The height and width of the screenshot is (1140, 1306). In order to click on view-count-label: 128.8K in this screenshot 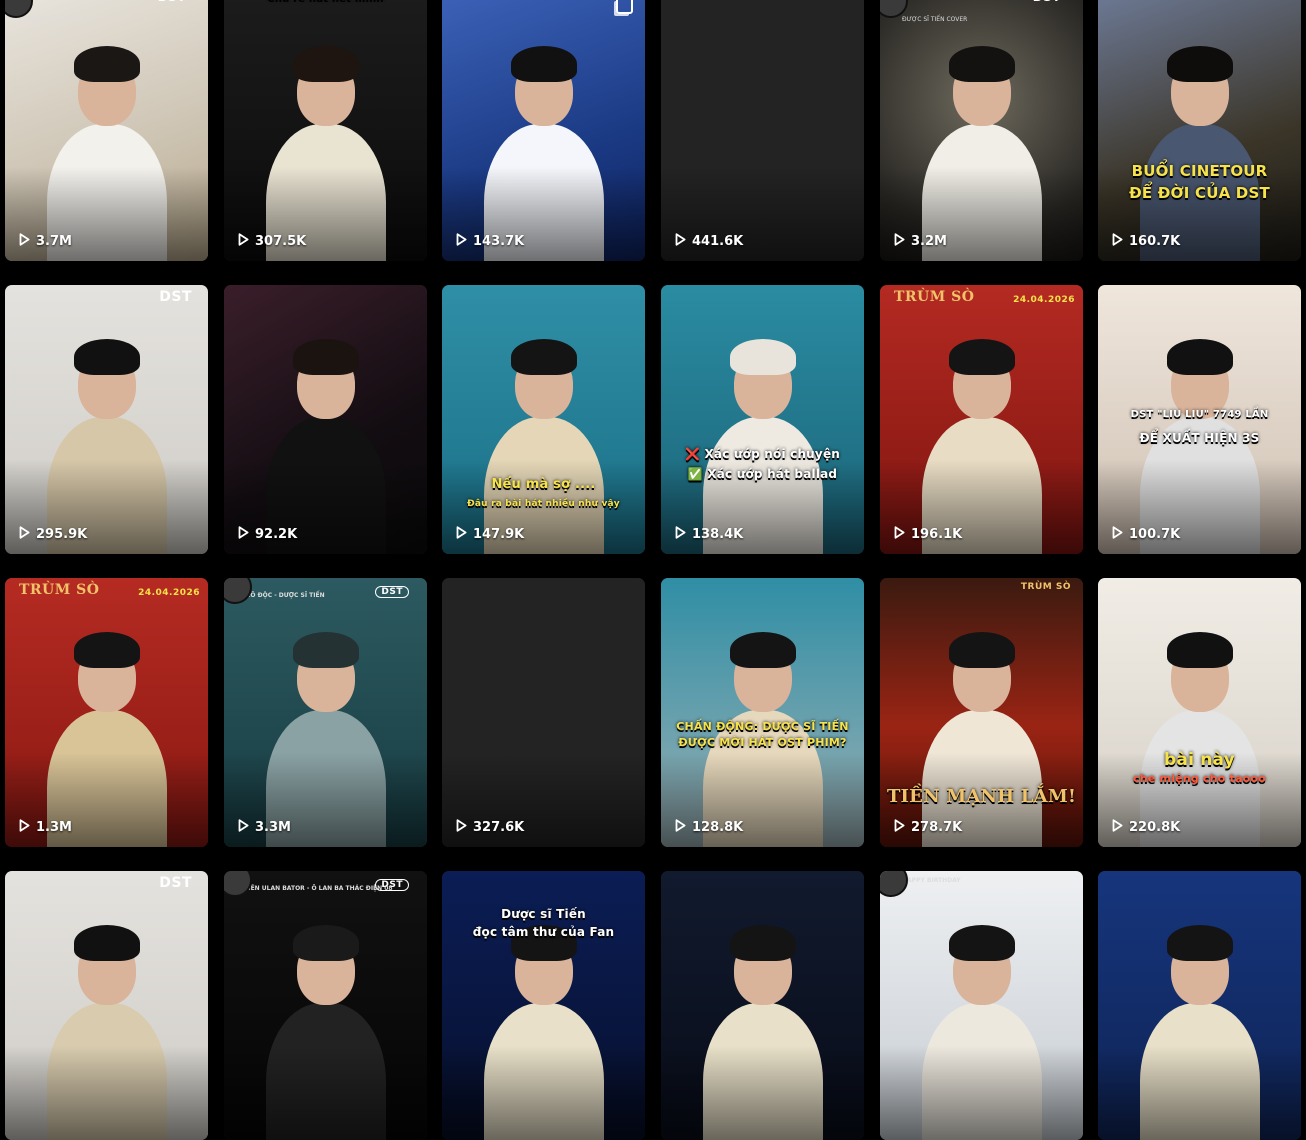, I will do `click(718, 827)`.